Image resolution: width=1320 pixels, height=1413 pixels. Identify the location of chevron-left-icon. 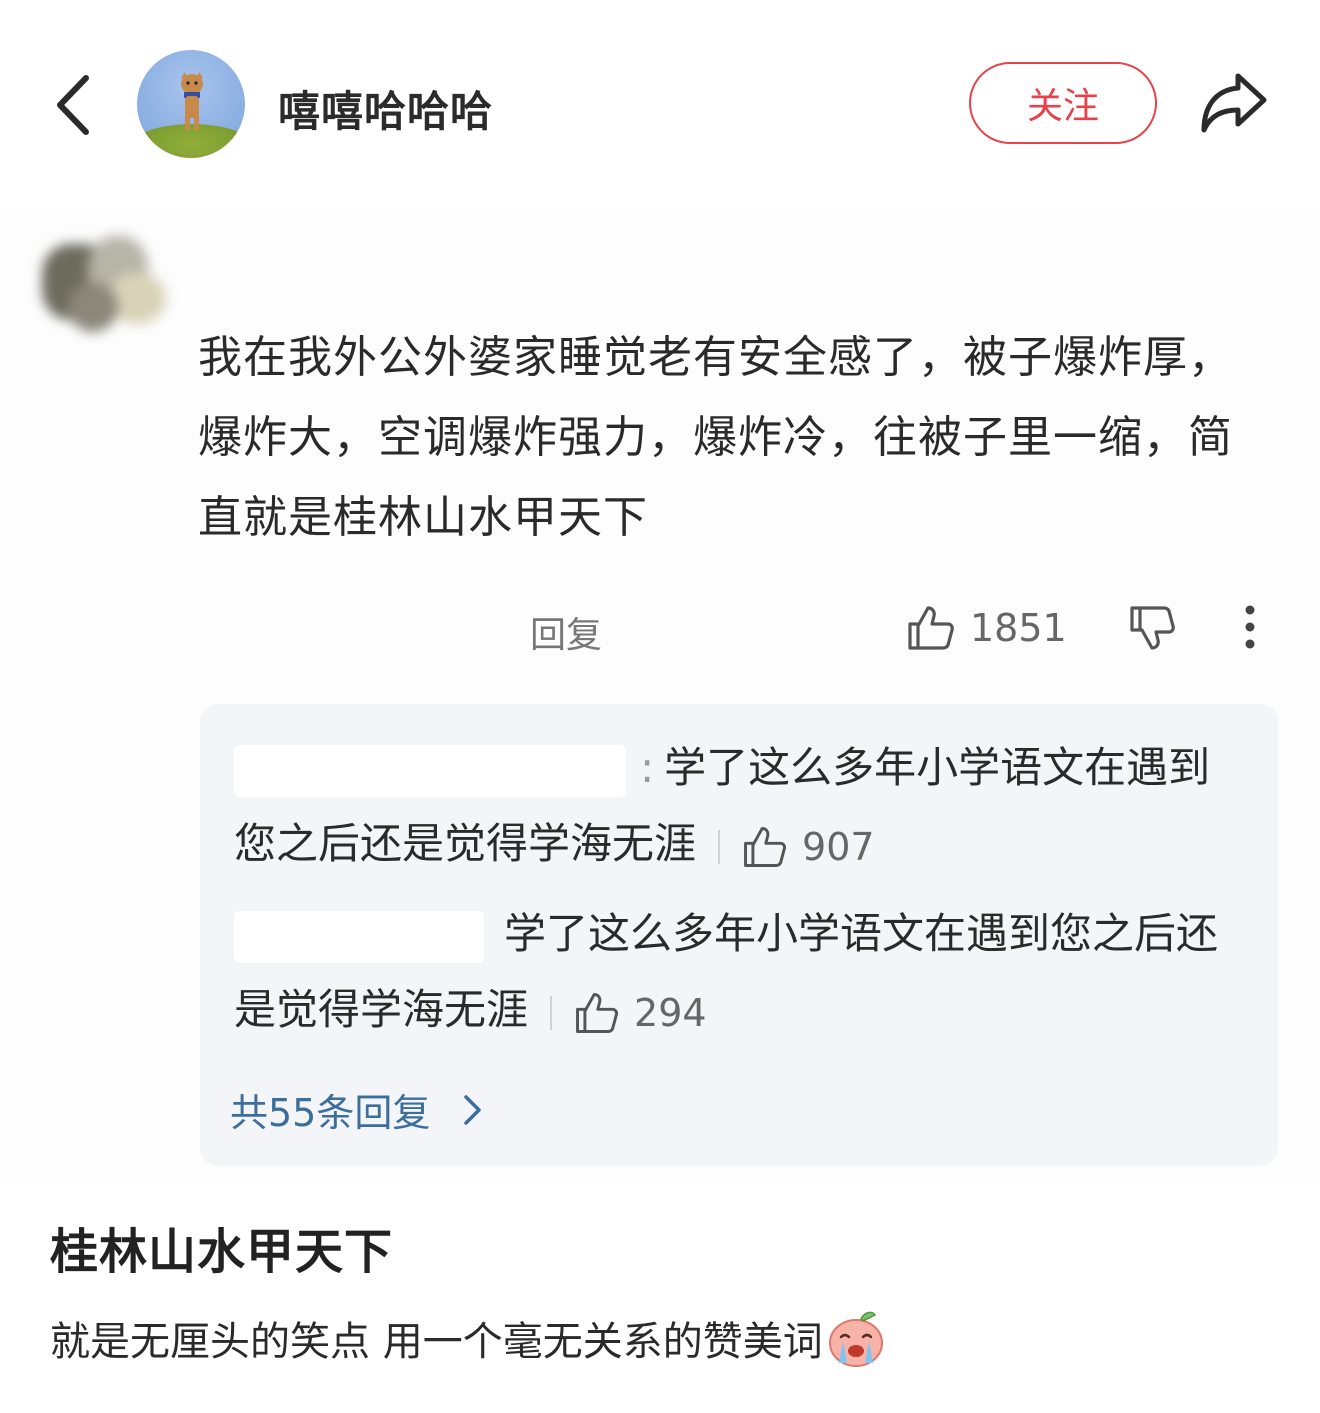
(73, 105).